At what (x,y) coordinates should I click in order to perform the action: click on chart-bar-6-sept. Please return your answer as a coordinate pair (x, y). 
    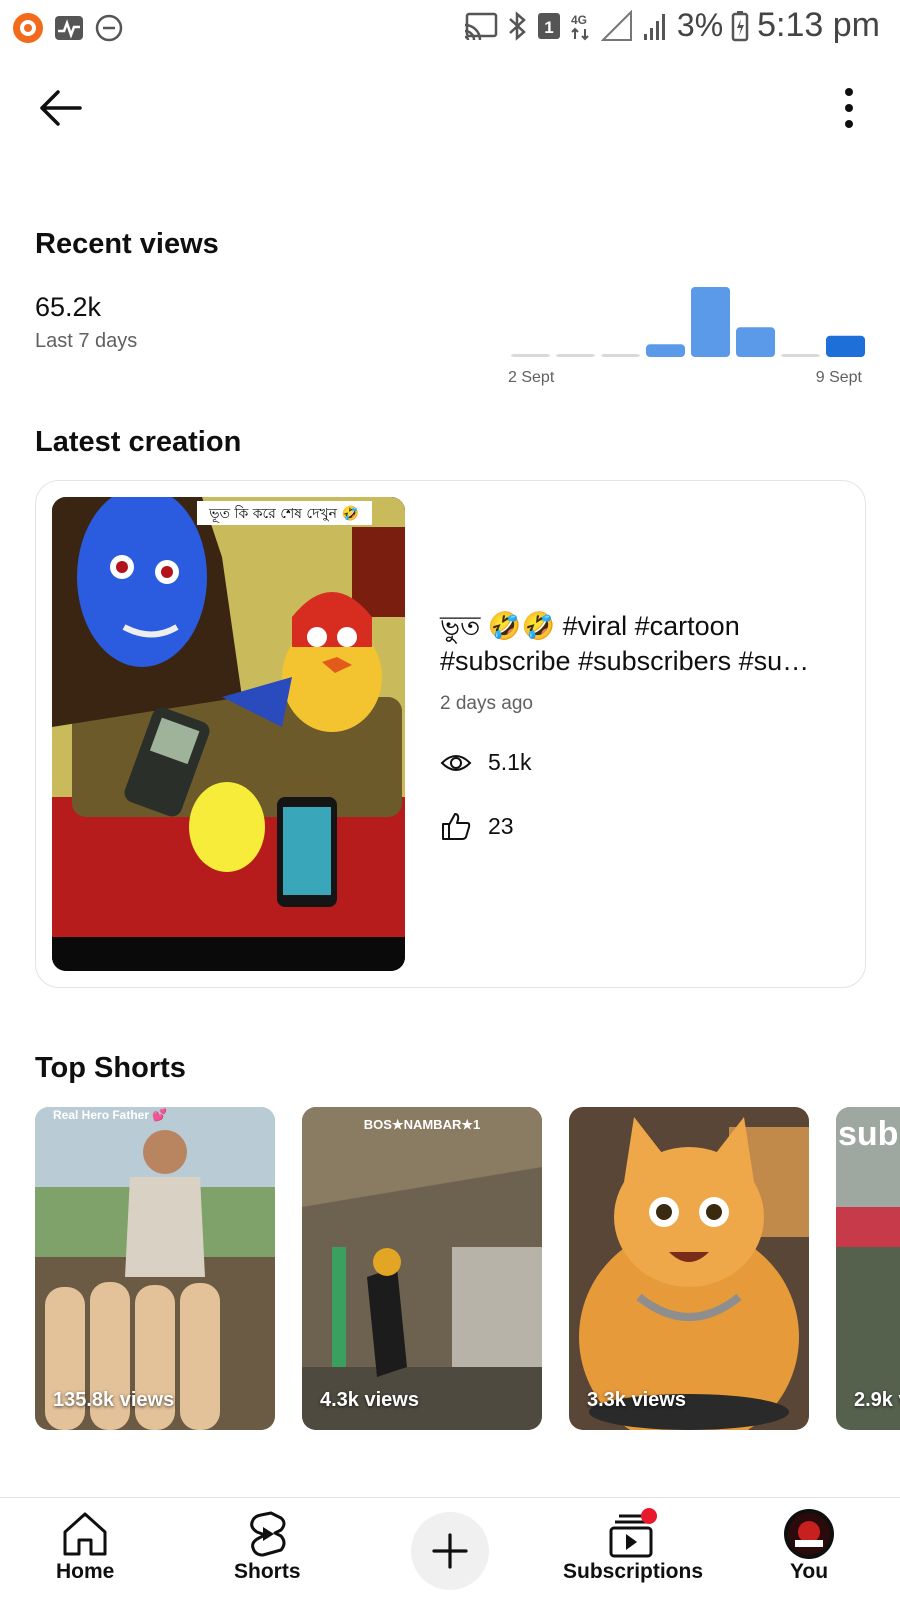
    Looking at the image, I should click on (710, 322).